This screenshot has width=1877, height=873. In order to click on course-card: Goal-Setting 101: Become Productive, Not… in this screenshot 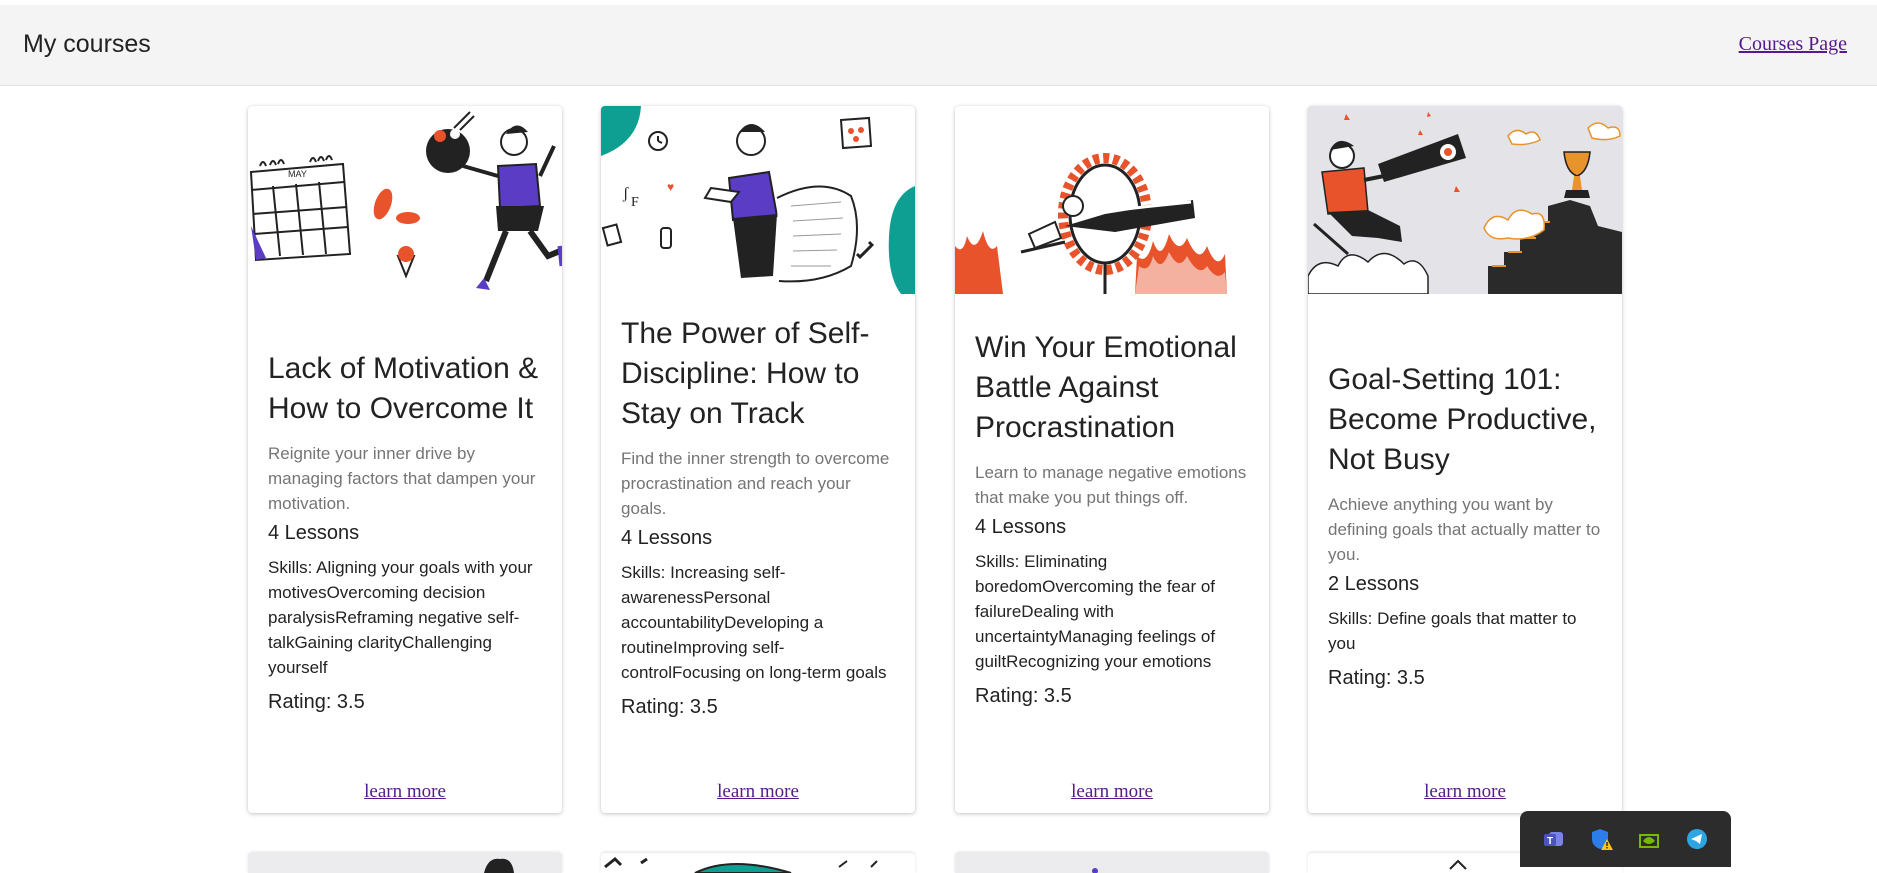, I will do `click(1465, 459)`.